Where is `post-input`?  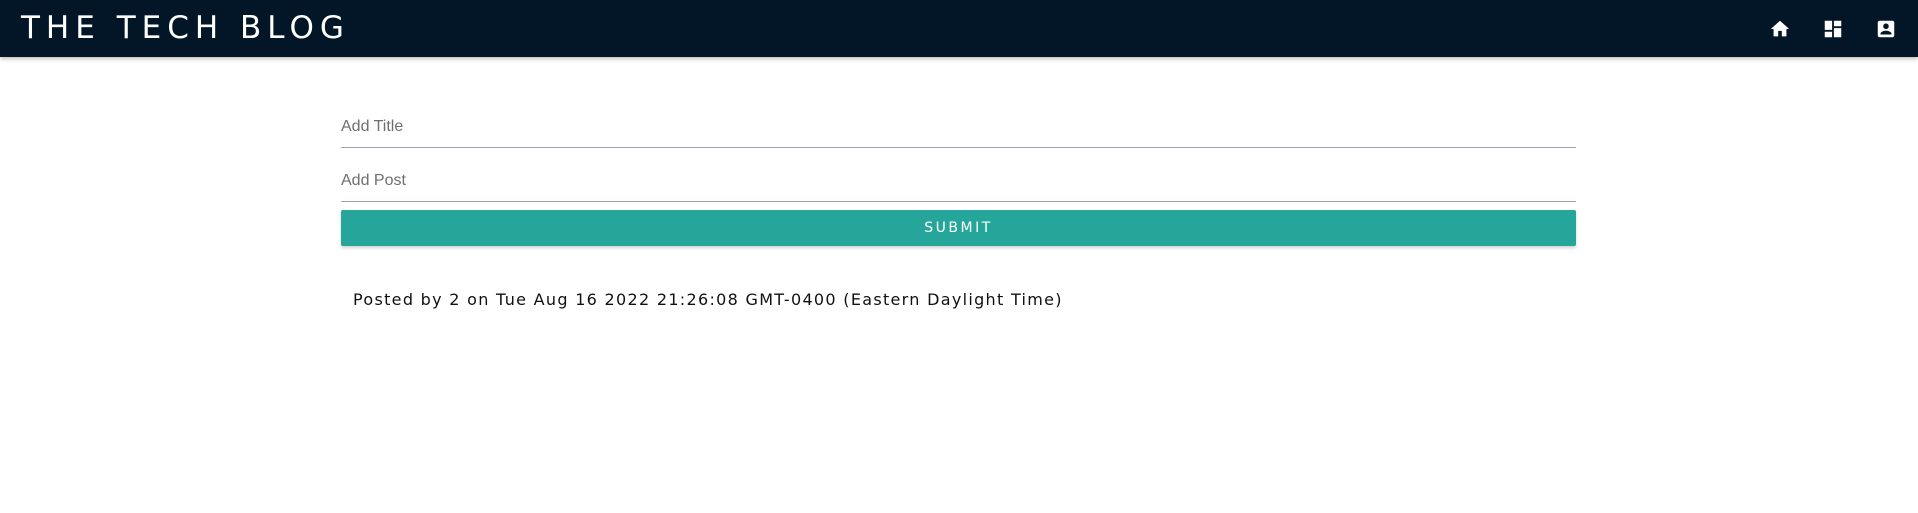
post-input is located at coordinates (958, 181).